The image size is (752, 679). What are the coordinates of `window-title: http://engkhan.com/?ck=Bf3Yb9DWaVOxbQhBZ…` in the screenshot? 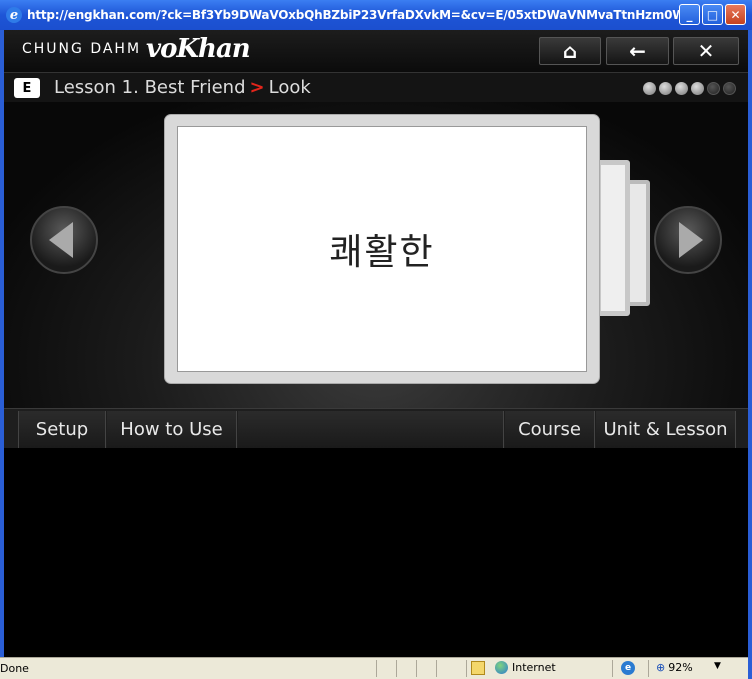 It's located at (362, 15).